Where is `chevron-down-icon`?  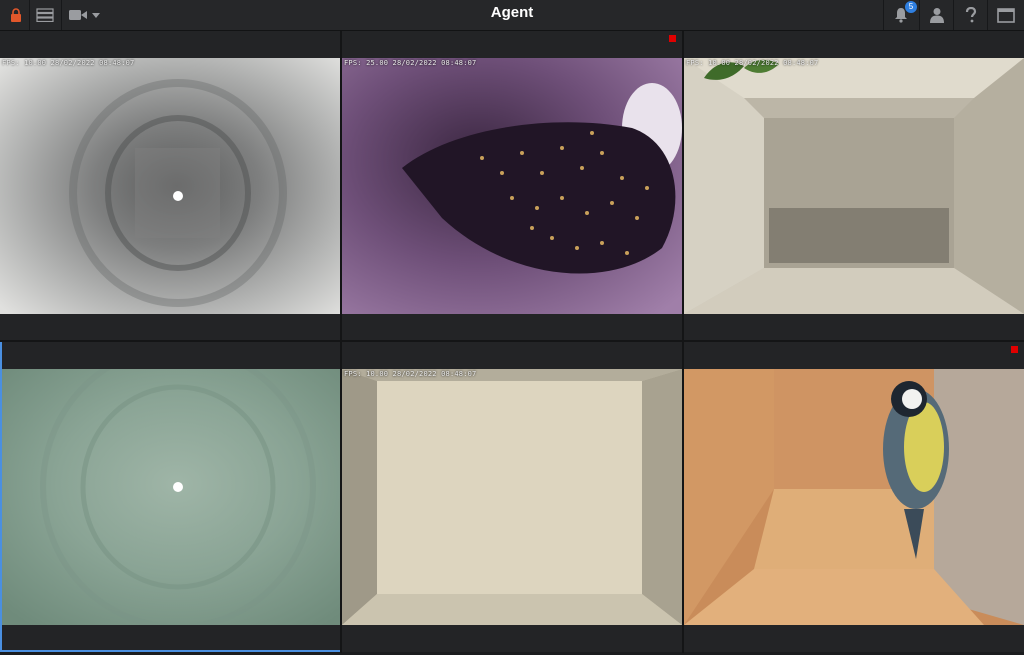 chevron-down-icon is located at coordinates (96, 15).